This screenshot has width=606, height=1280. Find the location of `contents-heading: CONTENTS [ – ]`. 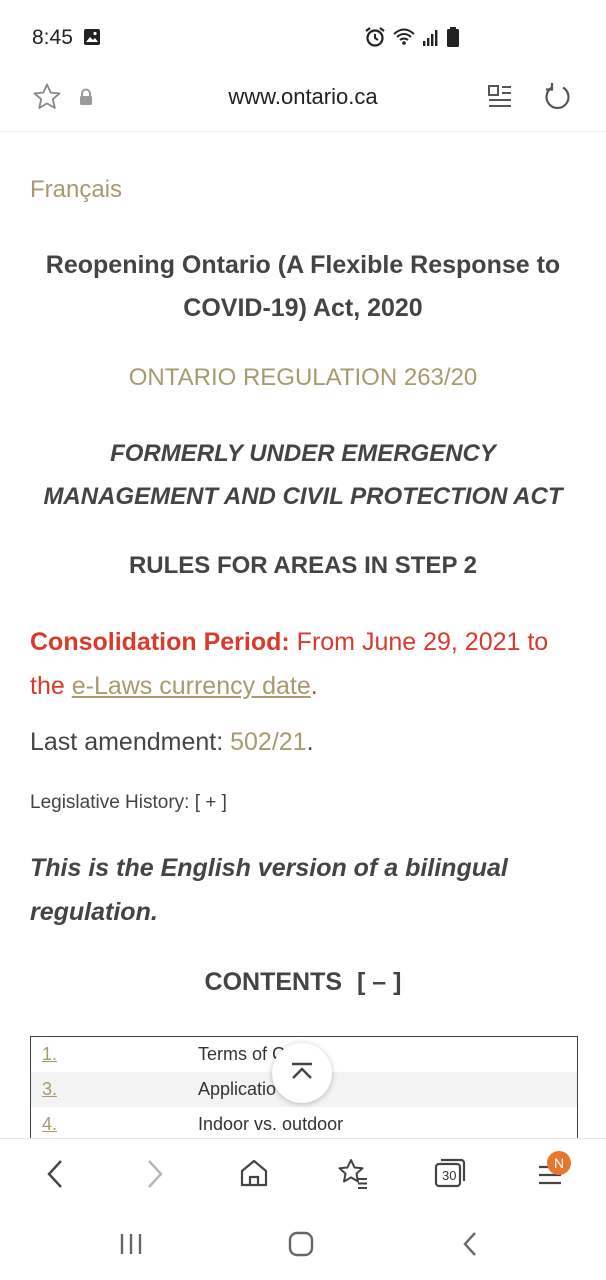

contents-heading: CONTENTS [ – ] is located at coordinates (303, 982).